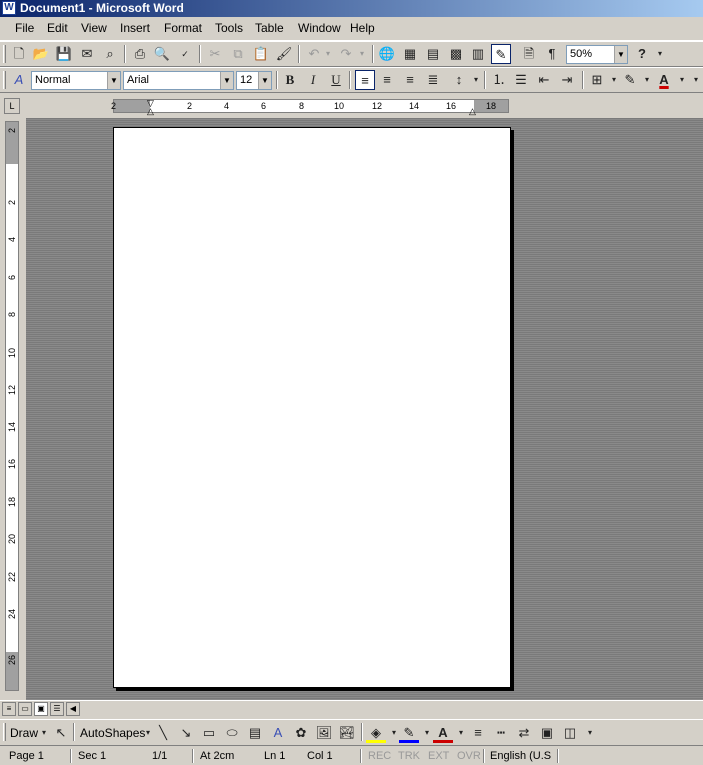 The height and width of the screenshot is (765, 703). Describe the element at coordinates (456, 54) in the screenshot. I see `insert-excel-icon: ▩` at that location.